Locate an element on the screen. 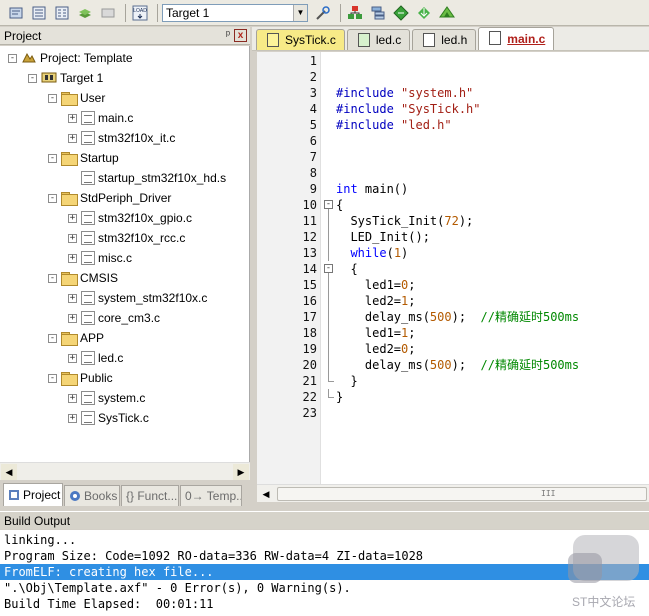 Image resolution: width=649 pixels, height=616 pixels. scroll-right-icon: ▶ is located at coordinates (241, 472).